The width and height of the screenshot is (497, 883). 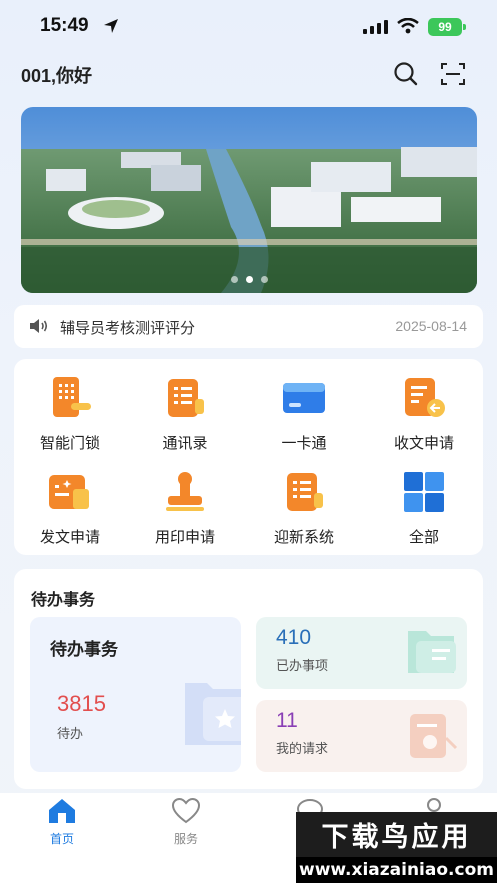 What do you see at coordinates (72, 397) in the screenshot?
I see `door-lock-icon` at bounding box center [72, 397].